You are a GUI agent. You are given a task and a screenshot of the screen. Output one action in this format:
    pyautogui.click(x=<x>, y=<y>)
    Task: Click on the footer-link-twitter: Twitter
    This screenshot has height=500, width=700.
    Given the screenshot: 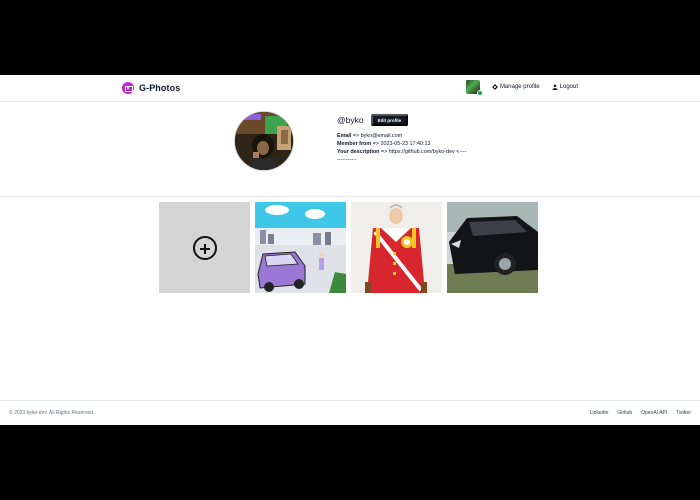 What is the action you would take?
    pyautogui.click(x=683, y=413)
    